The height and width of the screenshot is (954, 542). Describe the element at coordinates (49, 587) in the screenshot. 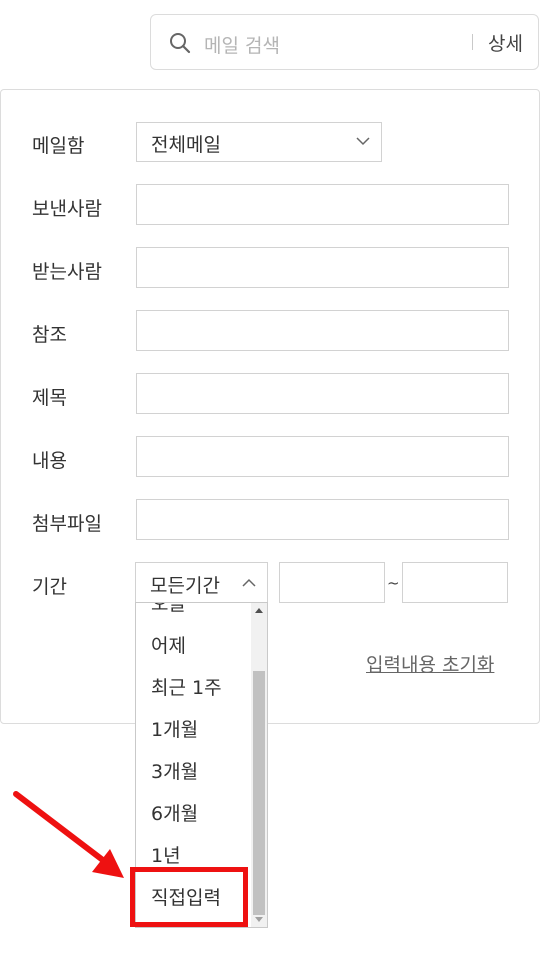

I see `period-label: 기간` at that location.